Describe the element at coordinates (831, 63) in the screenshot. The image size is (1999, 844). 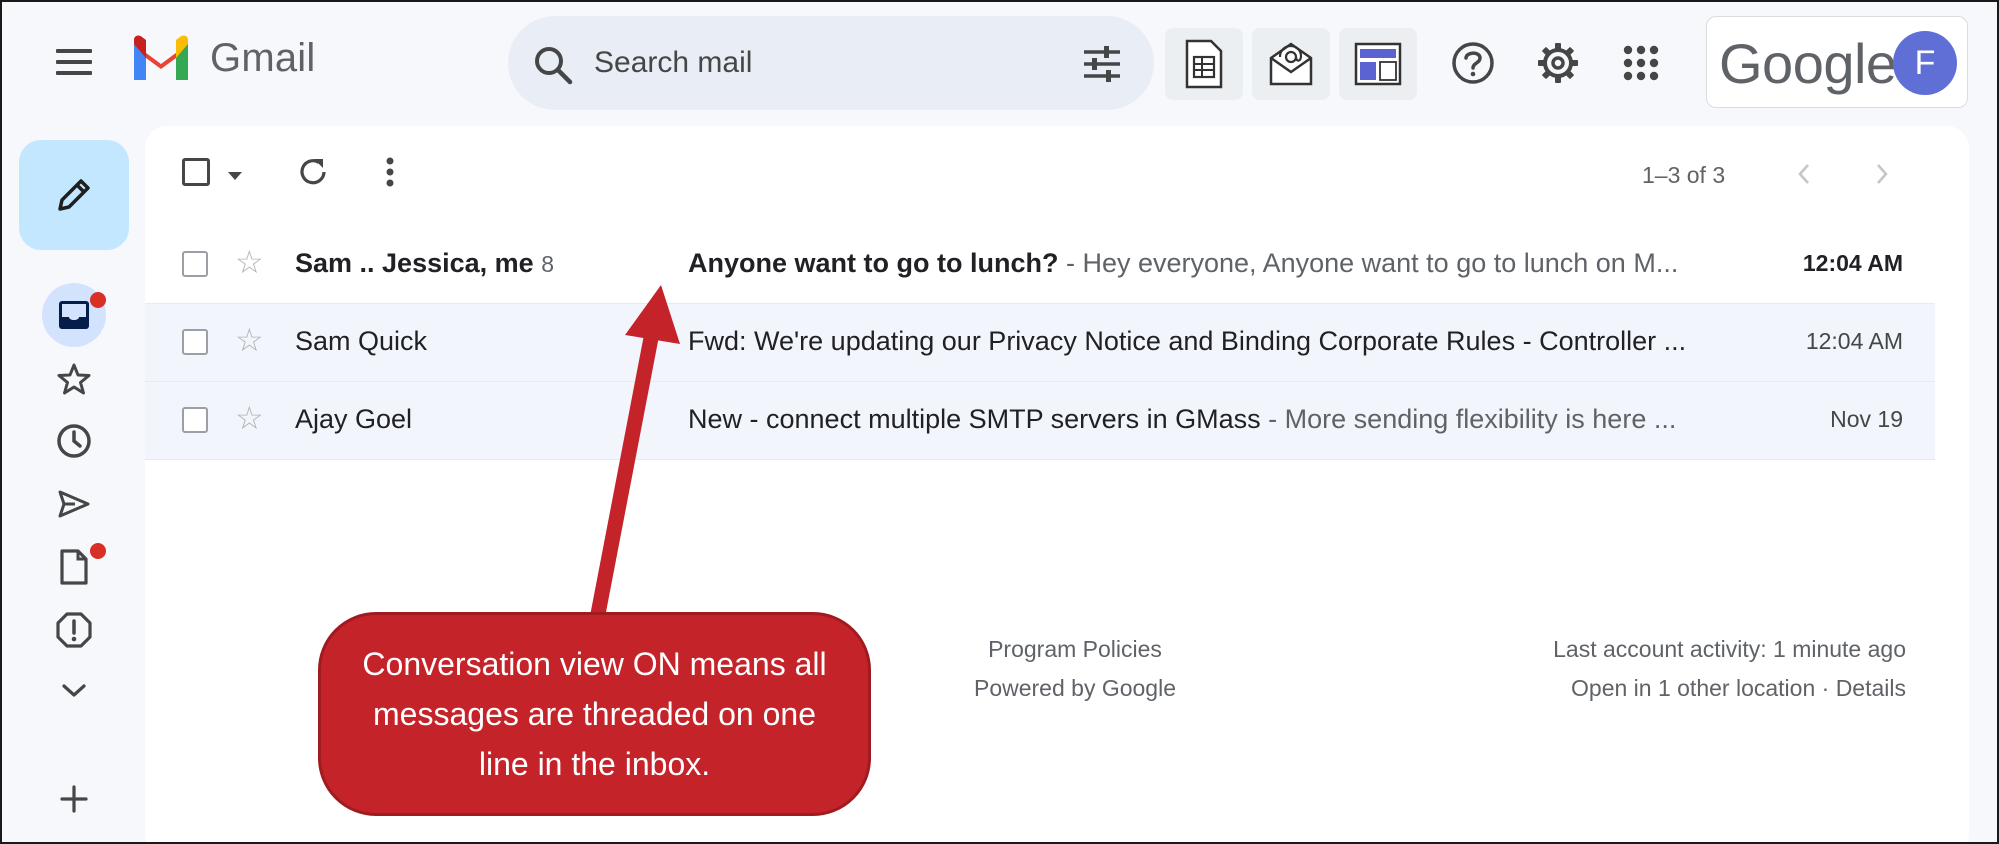
I see `search-bar: Search mail` at that location.